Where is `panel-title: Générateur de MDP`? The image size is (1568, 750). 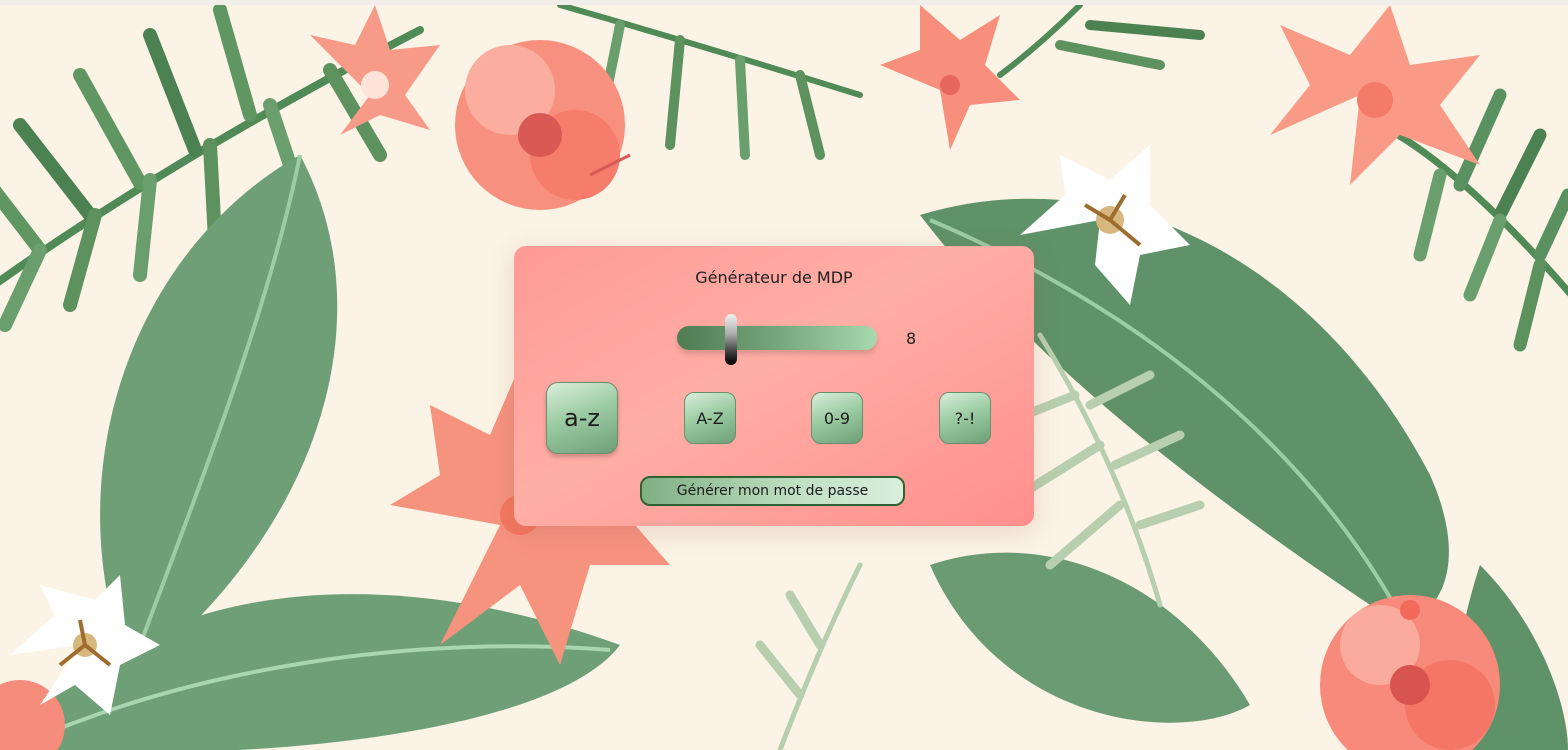
panel-title: Générateur de MDP is located at coordinates (774, 277).